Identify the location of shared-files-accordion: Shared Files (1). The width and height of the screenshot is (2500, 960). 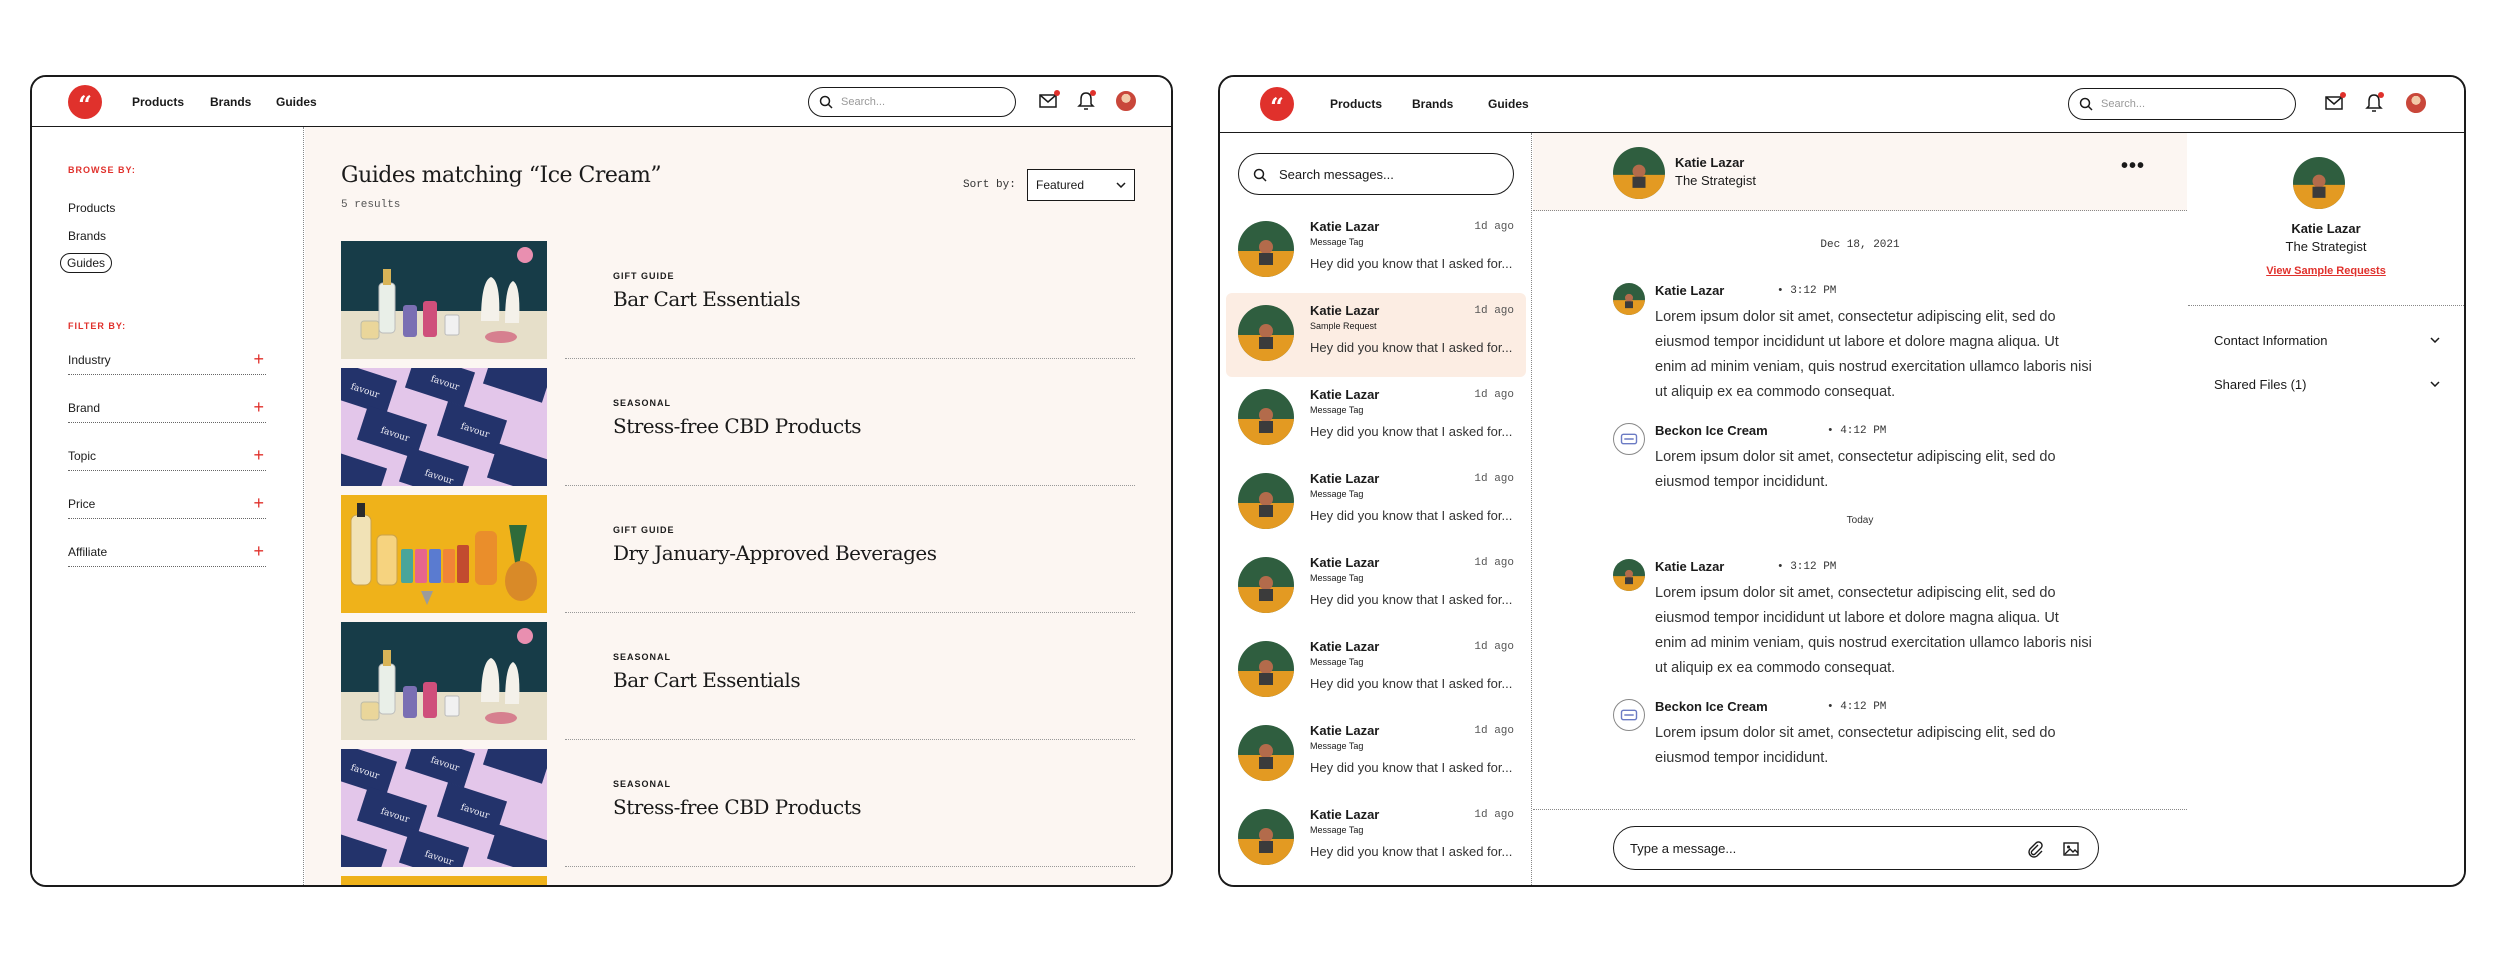
(2327, 385).